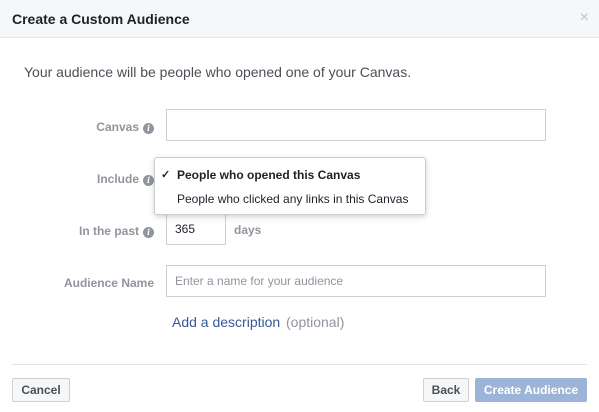 The width and height of the screenshot is (599, 412). What do you see at coordinates (196, 229) in the screenshot?
I see `days-input` at bounding box center [196, 229].